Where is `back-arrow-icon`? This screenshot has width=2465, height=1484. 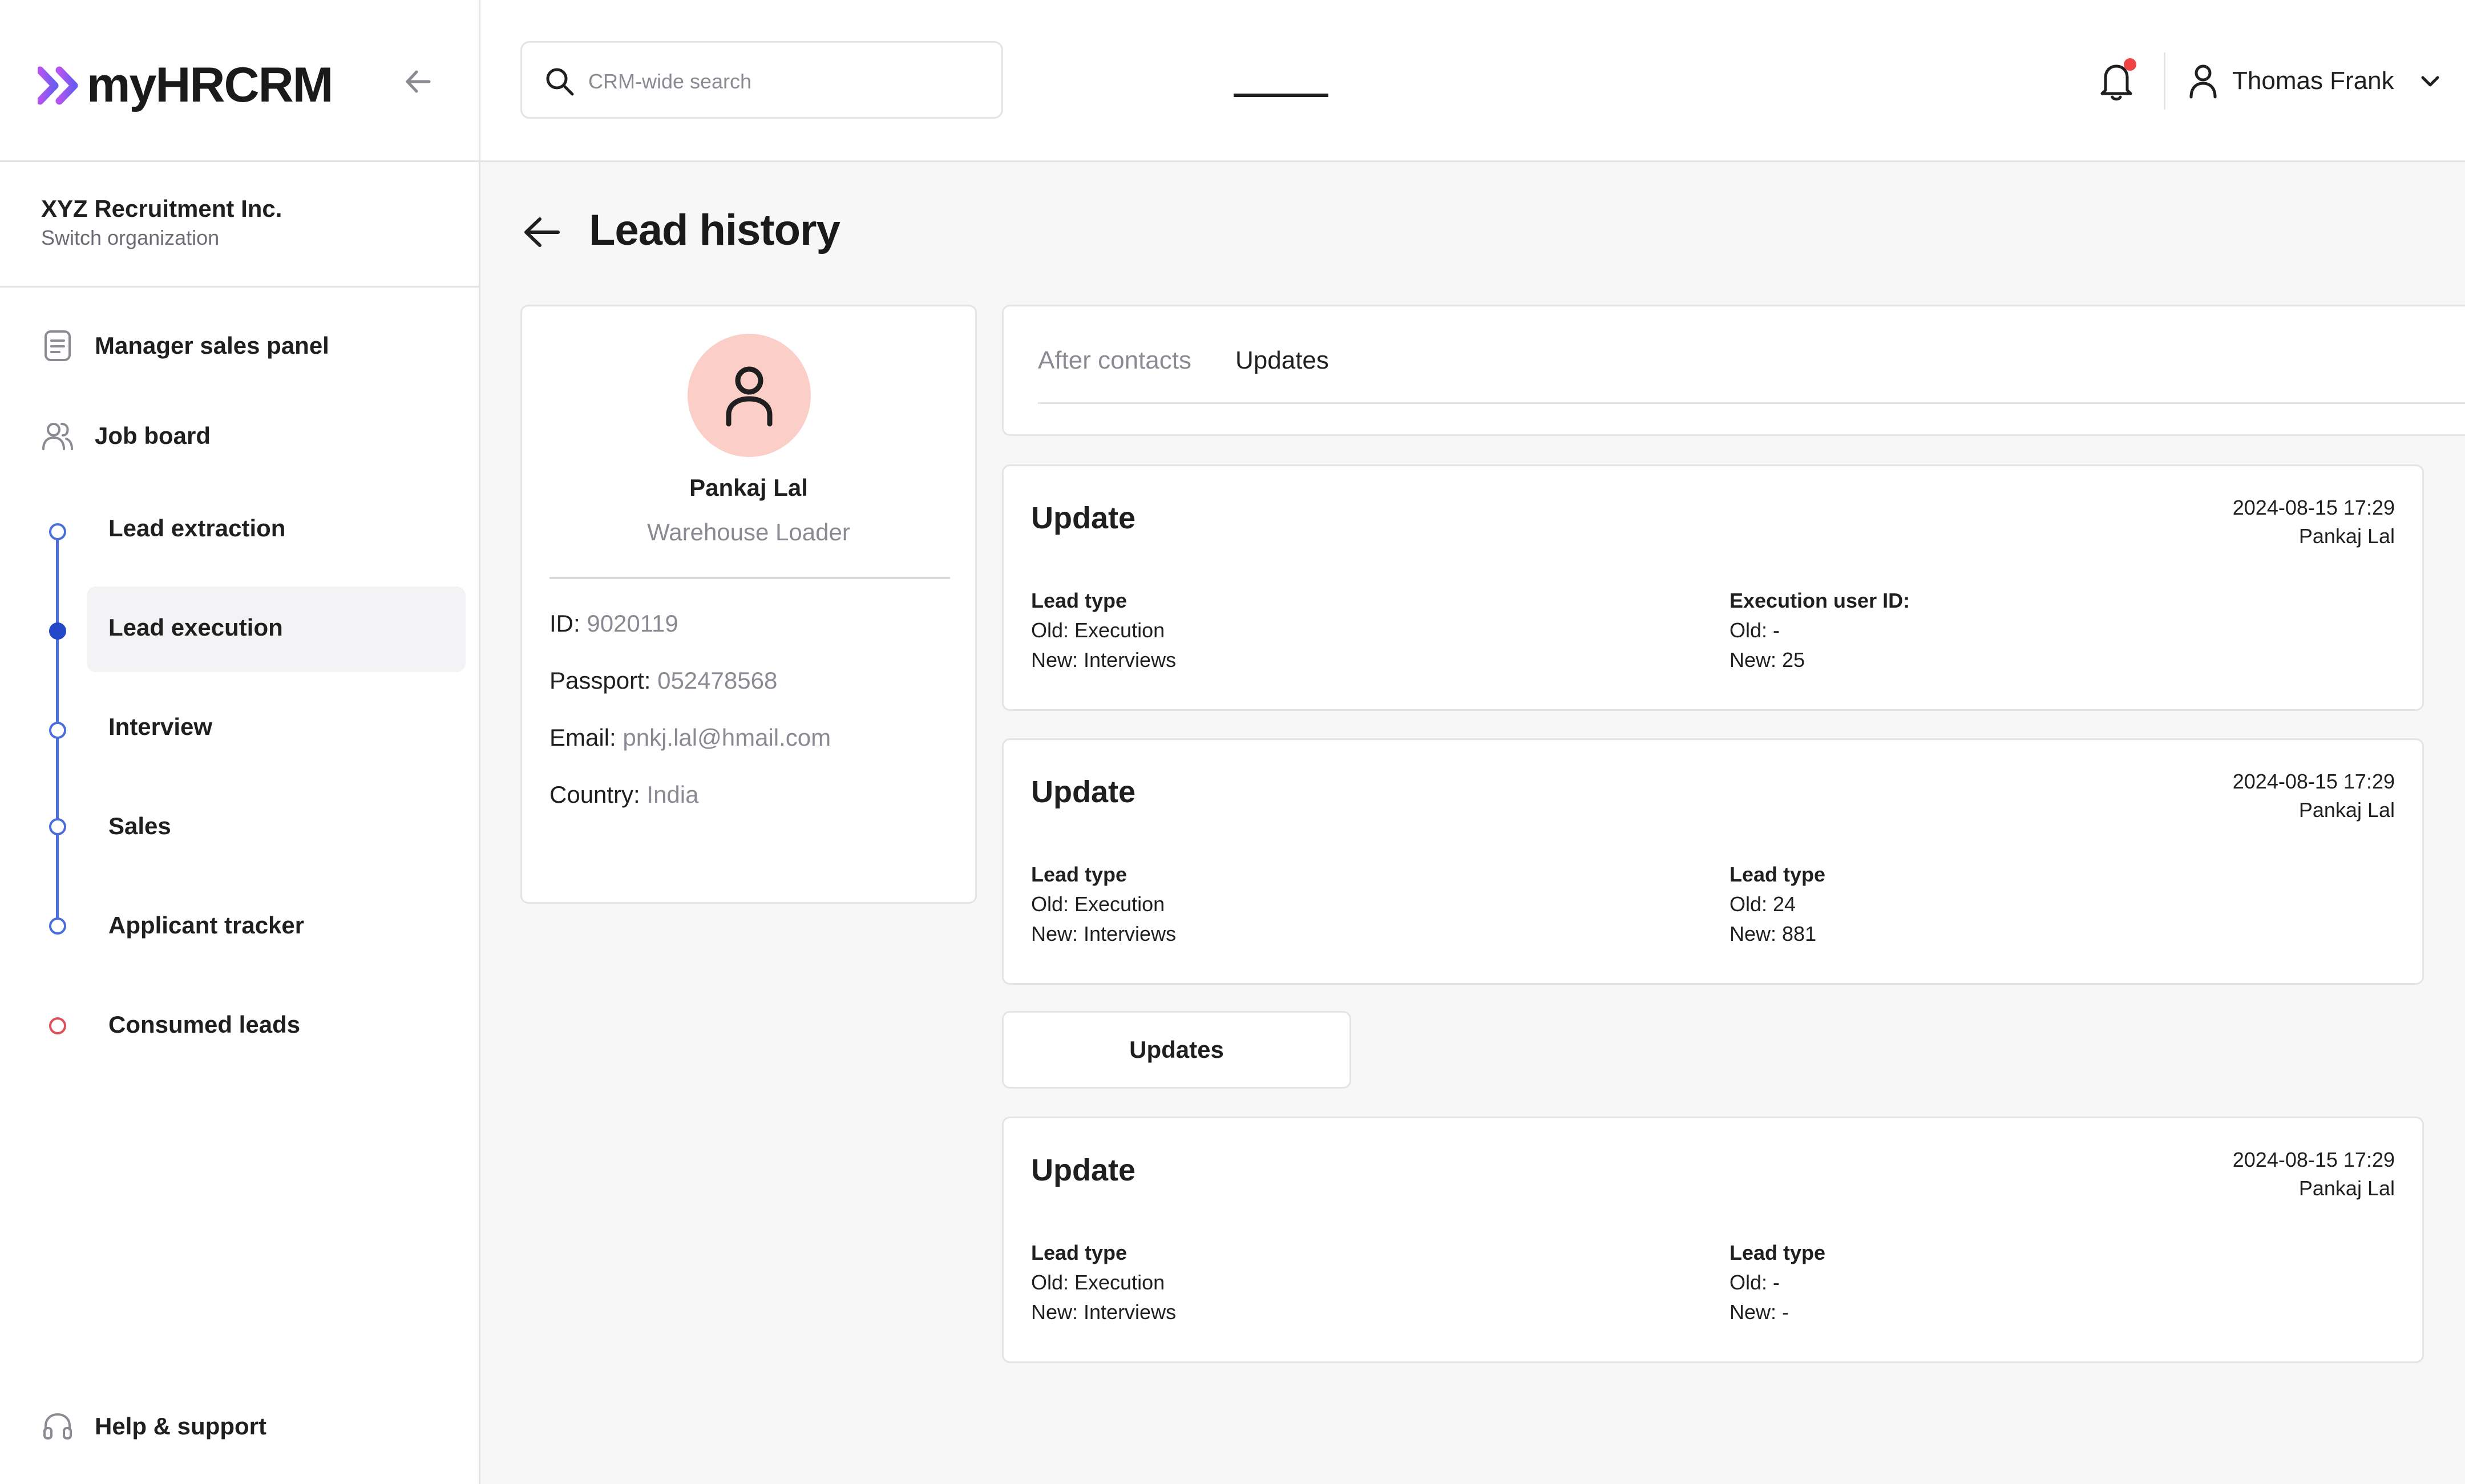
back-arrow-icon is located at coordinates (542, 232).